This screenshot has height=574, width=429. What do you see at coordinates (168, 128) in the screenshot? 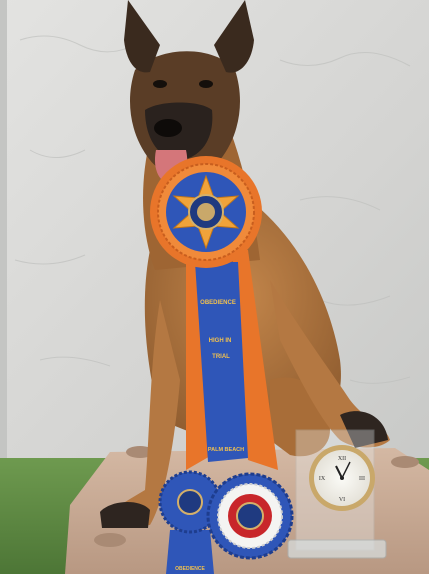
I see `dog-nose` at bounding box center [168, 128].